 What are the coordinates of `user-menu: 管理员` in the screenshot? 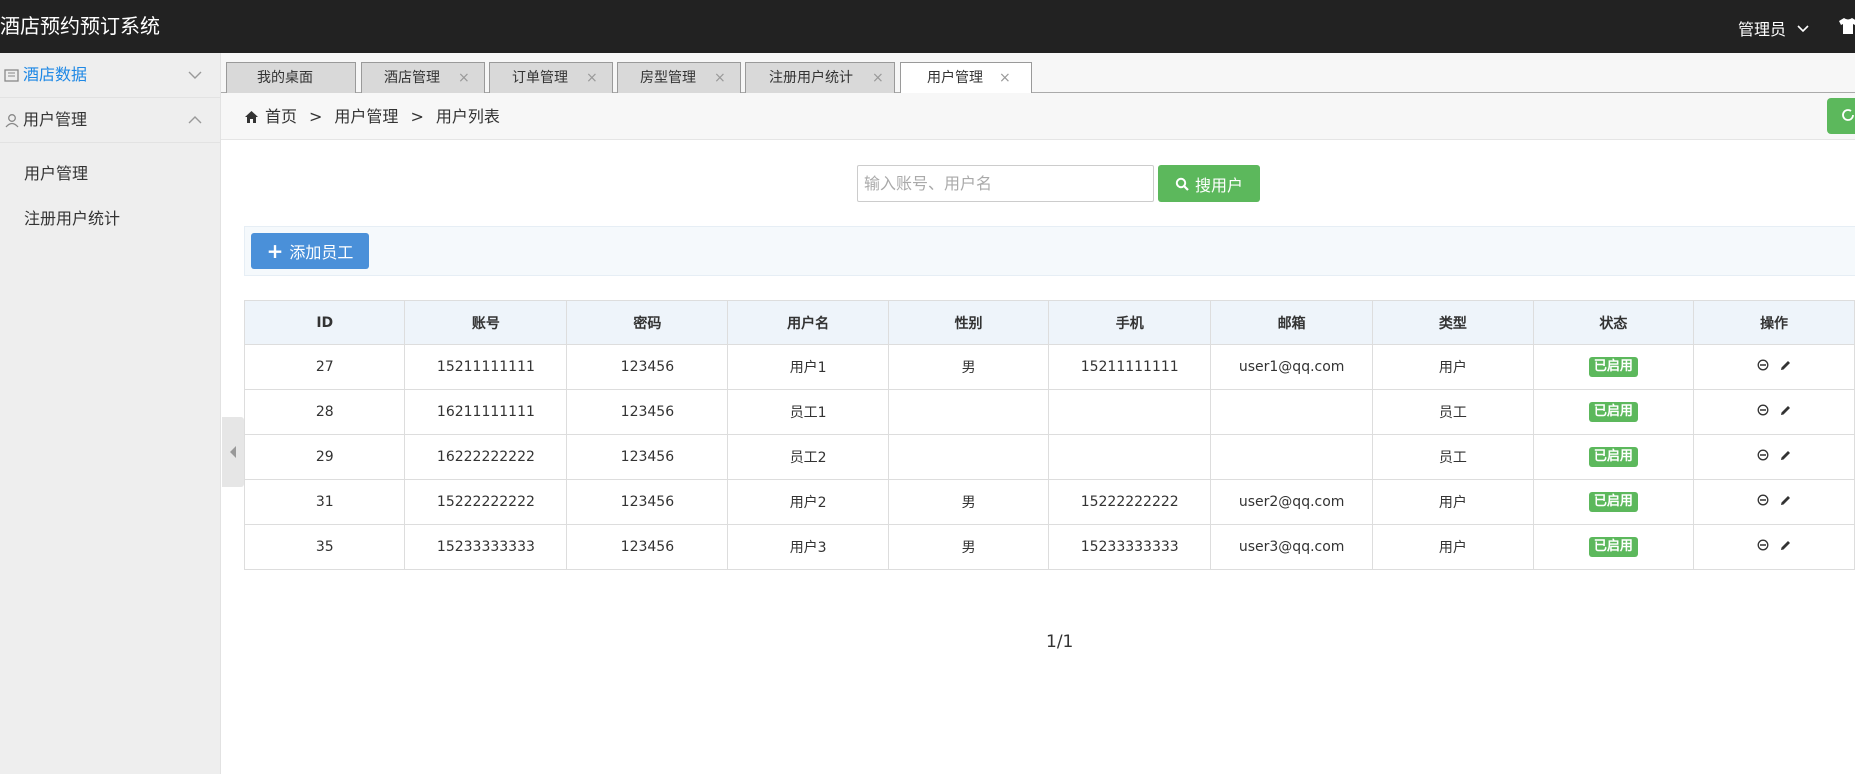 It's located at (1774, 28).